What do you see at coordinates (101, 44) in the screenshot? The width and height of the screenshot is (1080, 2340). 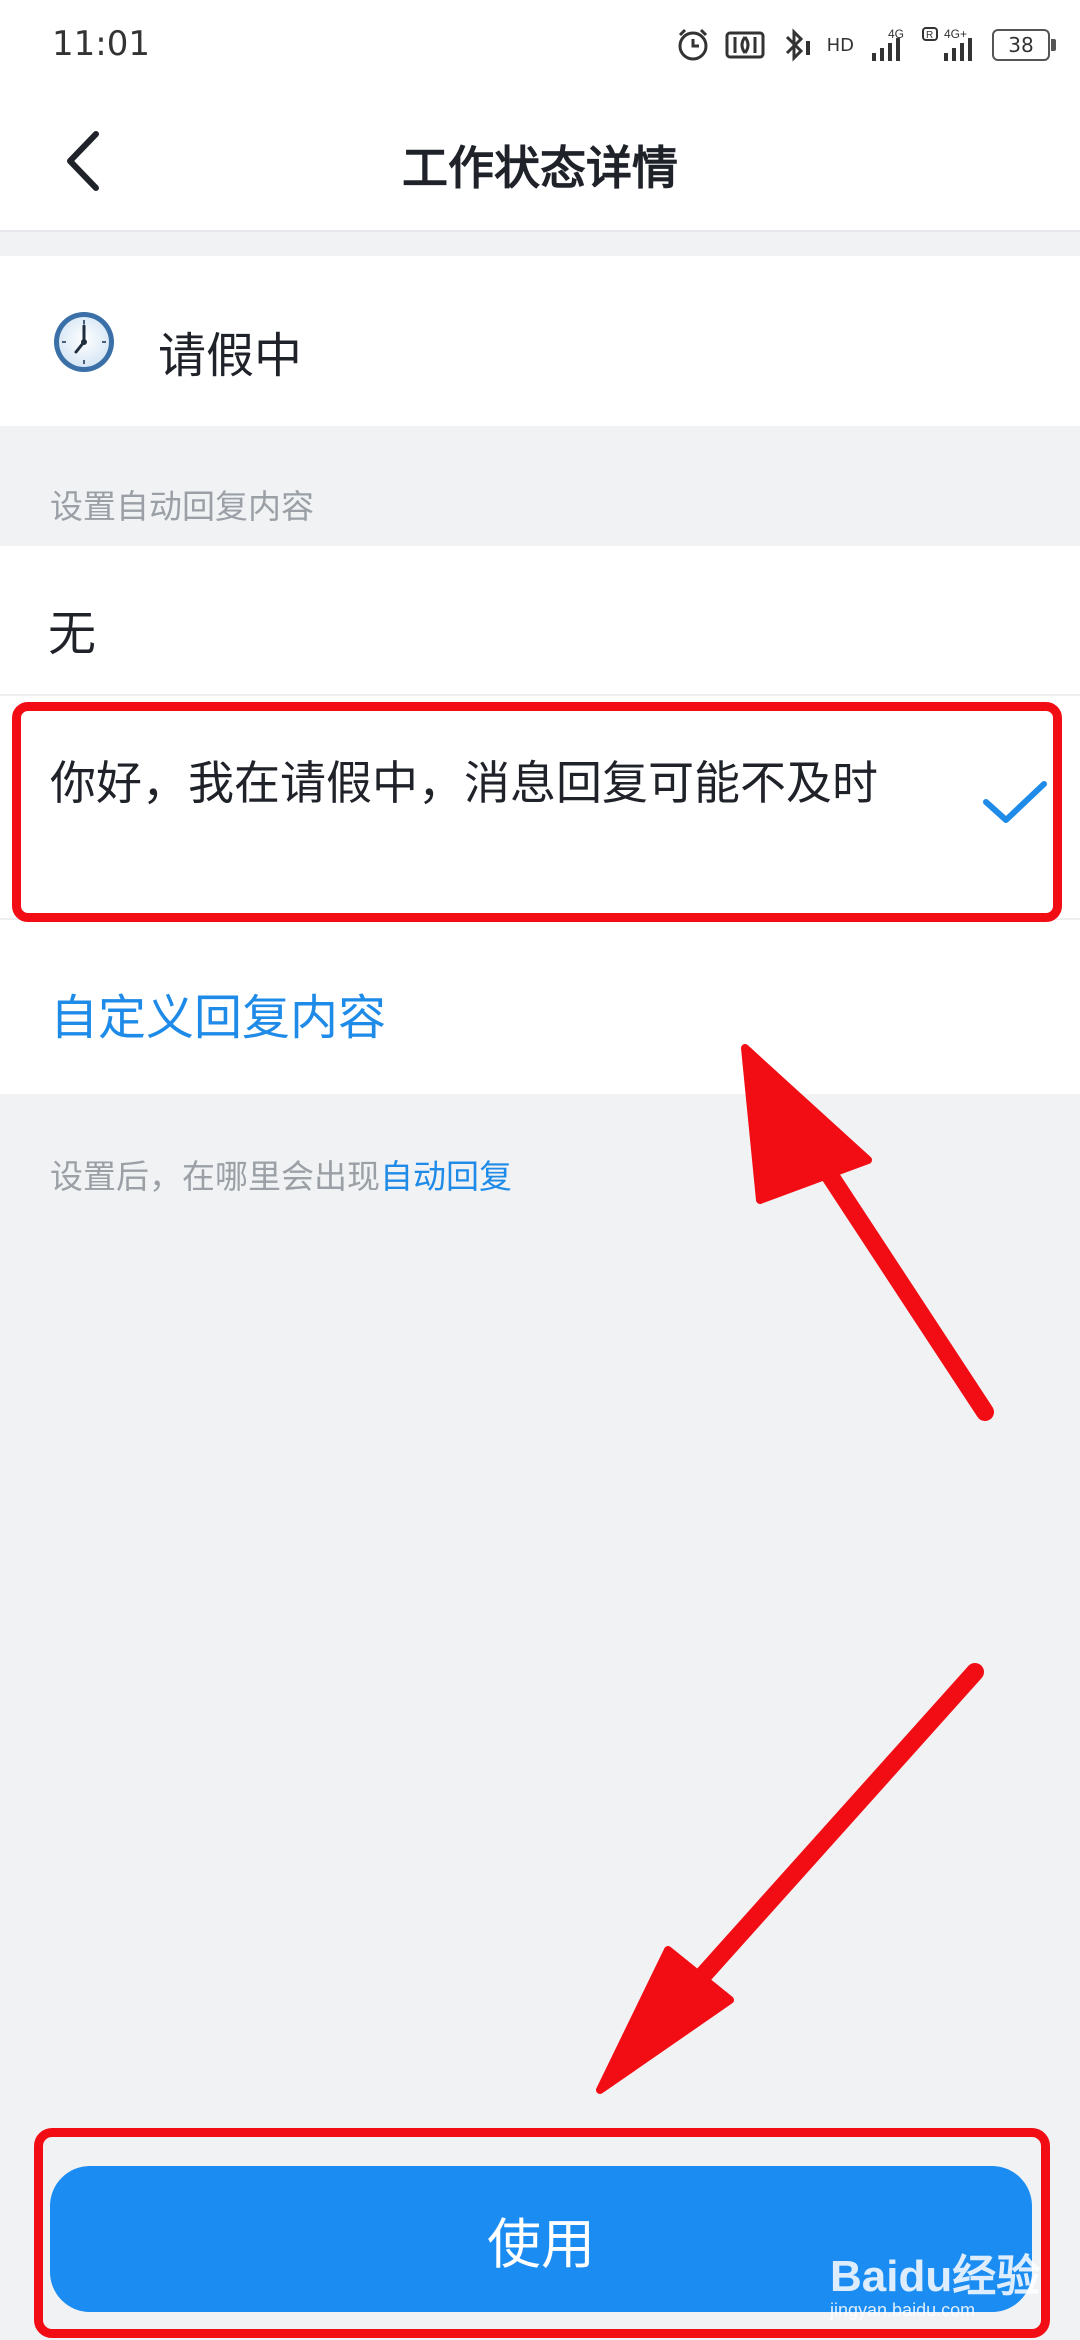 I see `status-time: 11:01` at bounding box center [101, 44].